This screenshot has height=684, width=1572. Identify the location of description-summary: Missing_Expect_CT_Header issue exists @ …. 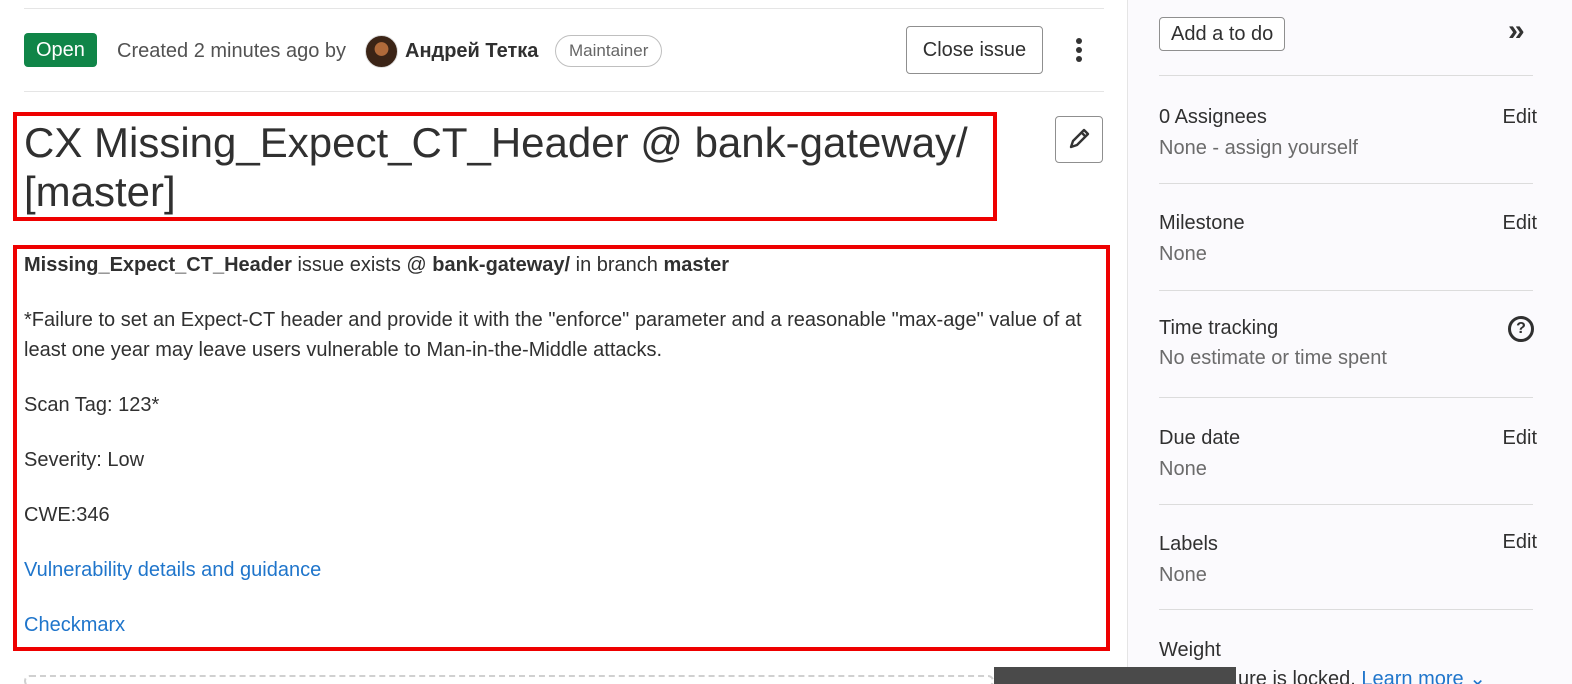
(564, 265).